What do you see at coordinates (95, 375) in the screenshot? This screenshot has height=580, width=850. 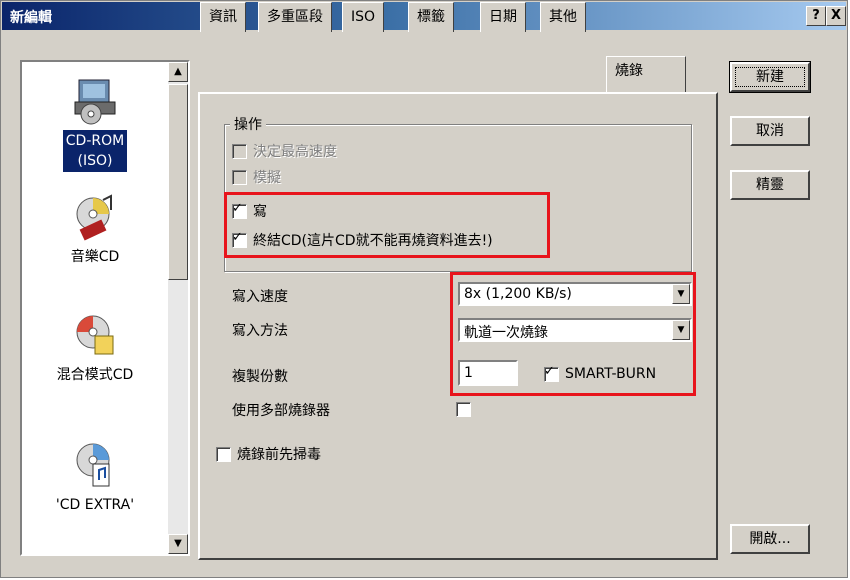 I see `list-item-label: 混合模式CD` at bounding box center [95, 375].